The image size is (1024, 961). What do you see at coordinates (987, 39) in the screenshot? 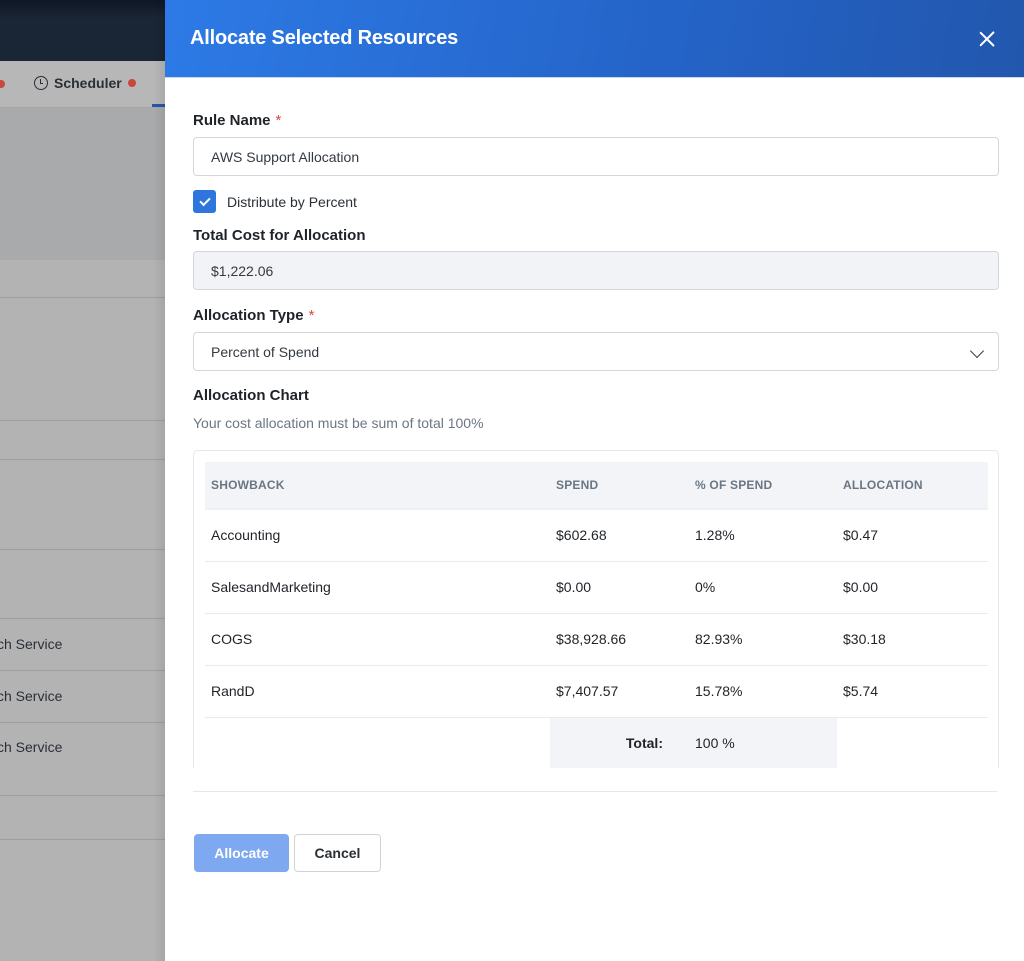
I see `close-icon` at bounding box center [987, 39].